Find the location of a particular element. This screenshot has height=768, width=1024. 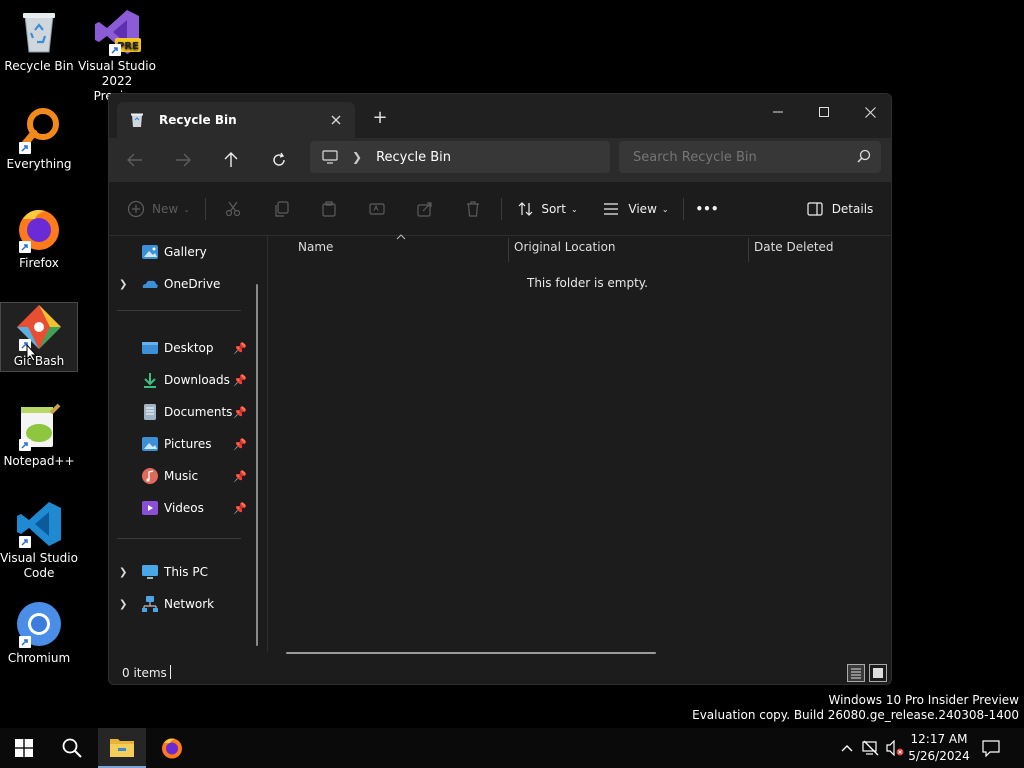

desktop-icon-recycle-bin: Recycle Bin is located at coordinates (39, 41).